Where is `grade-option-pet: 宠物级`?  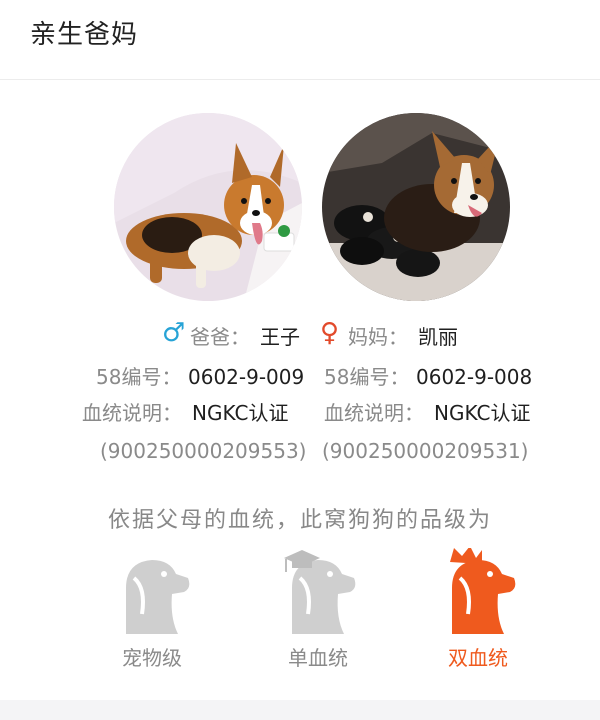 grade-option-pet: 宠物级 is located at coordinates (152, 613).